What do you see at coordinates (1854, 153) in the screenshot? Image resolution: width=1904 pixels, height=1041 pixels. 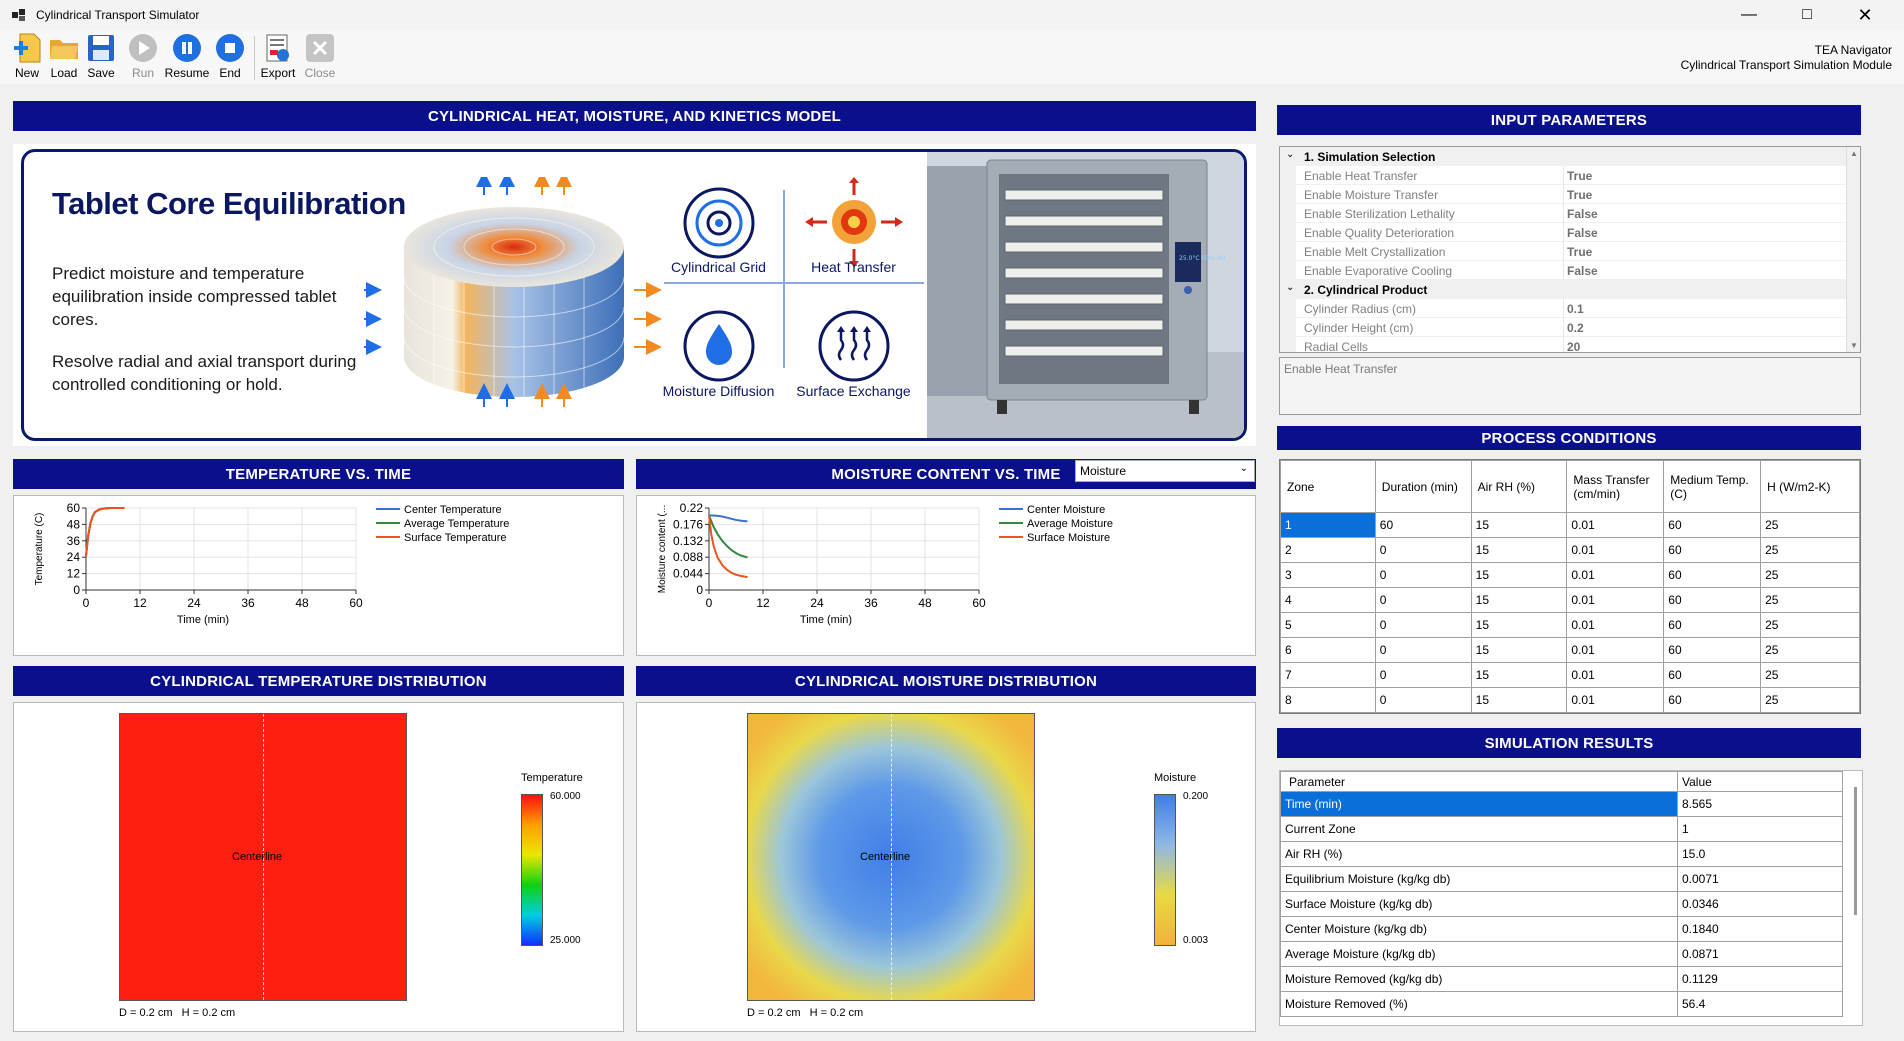 I see `scroll-up-icon: ▲` at bounding box center [1854, 153].